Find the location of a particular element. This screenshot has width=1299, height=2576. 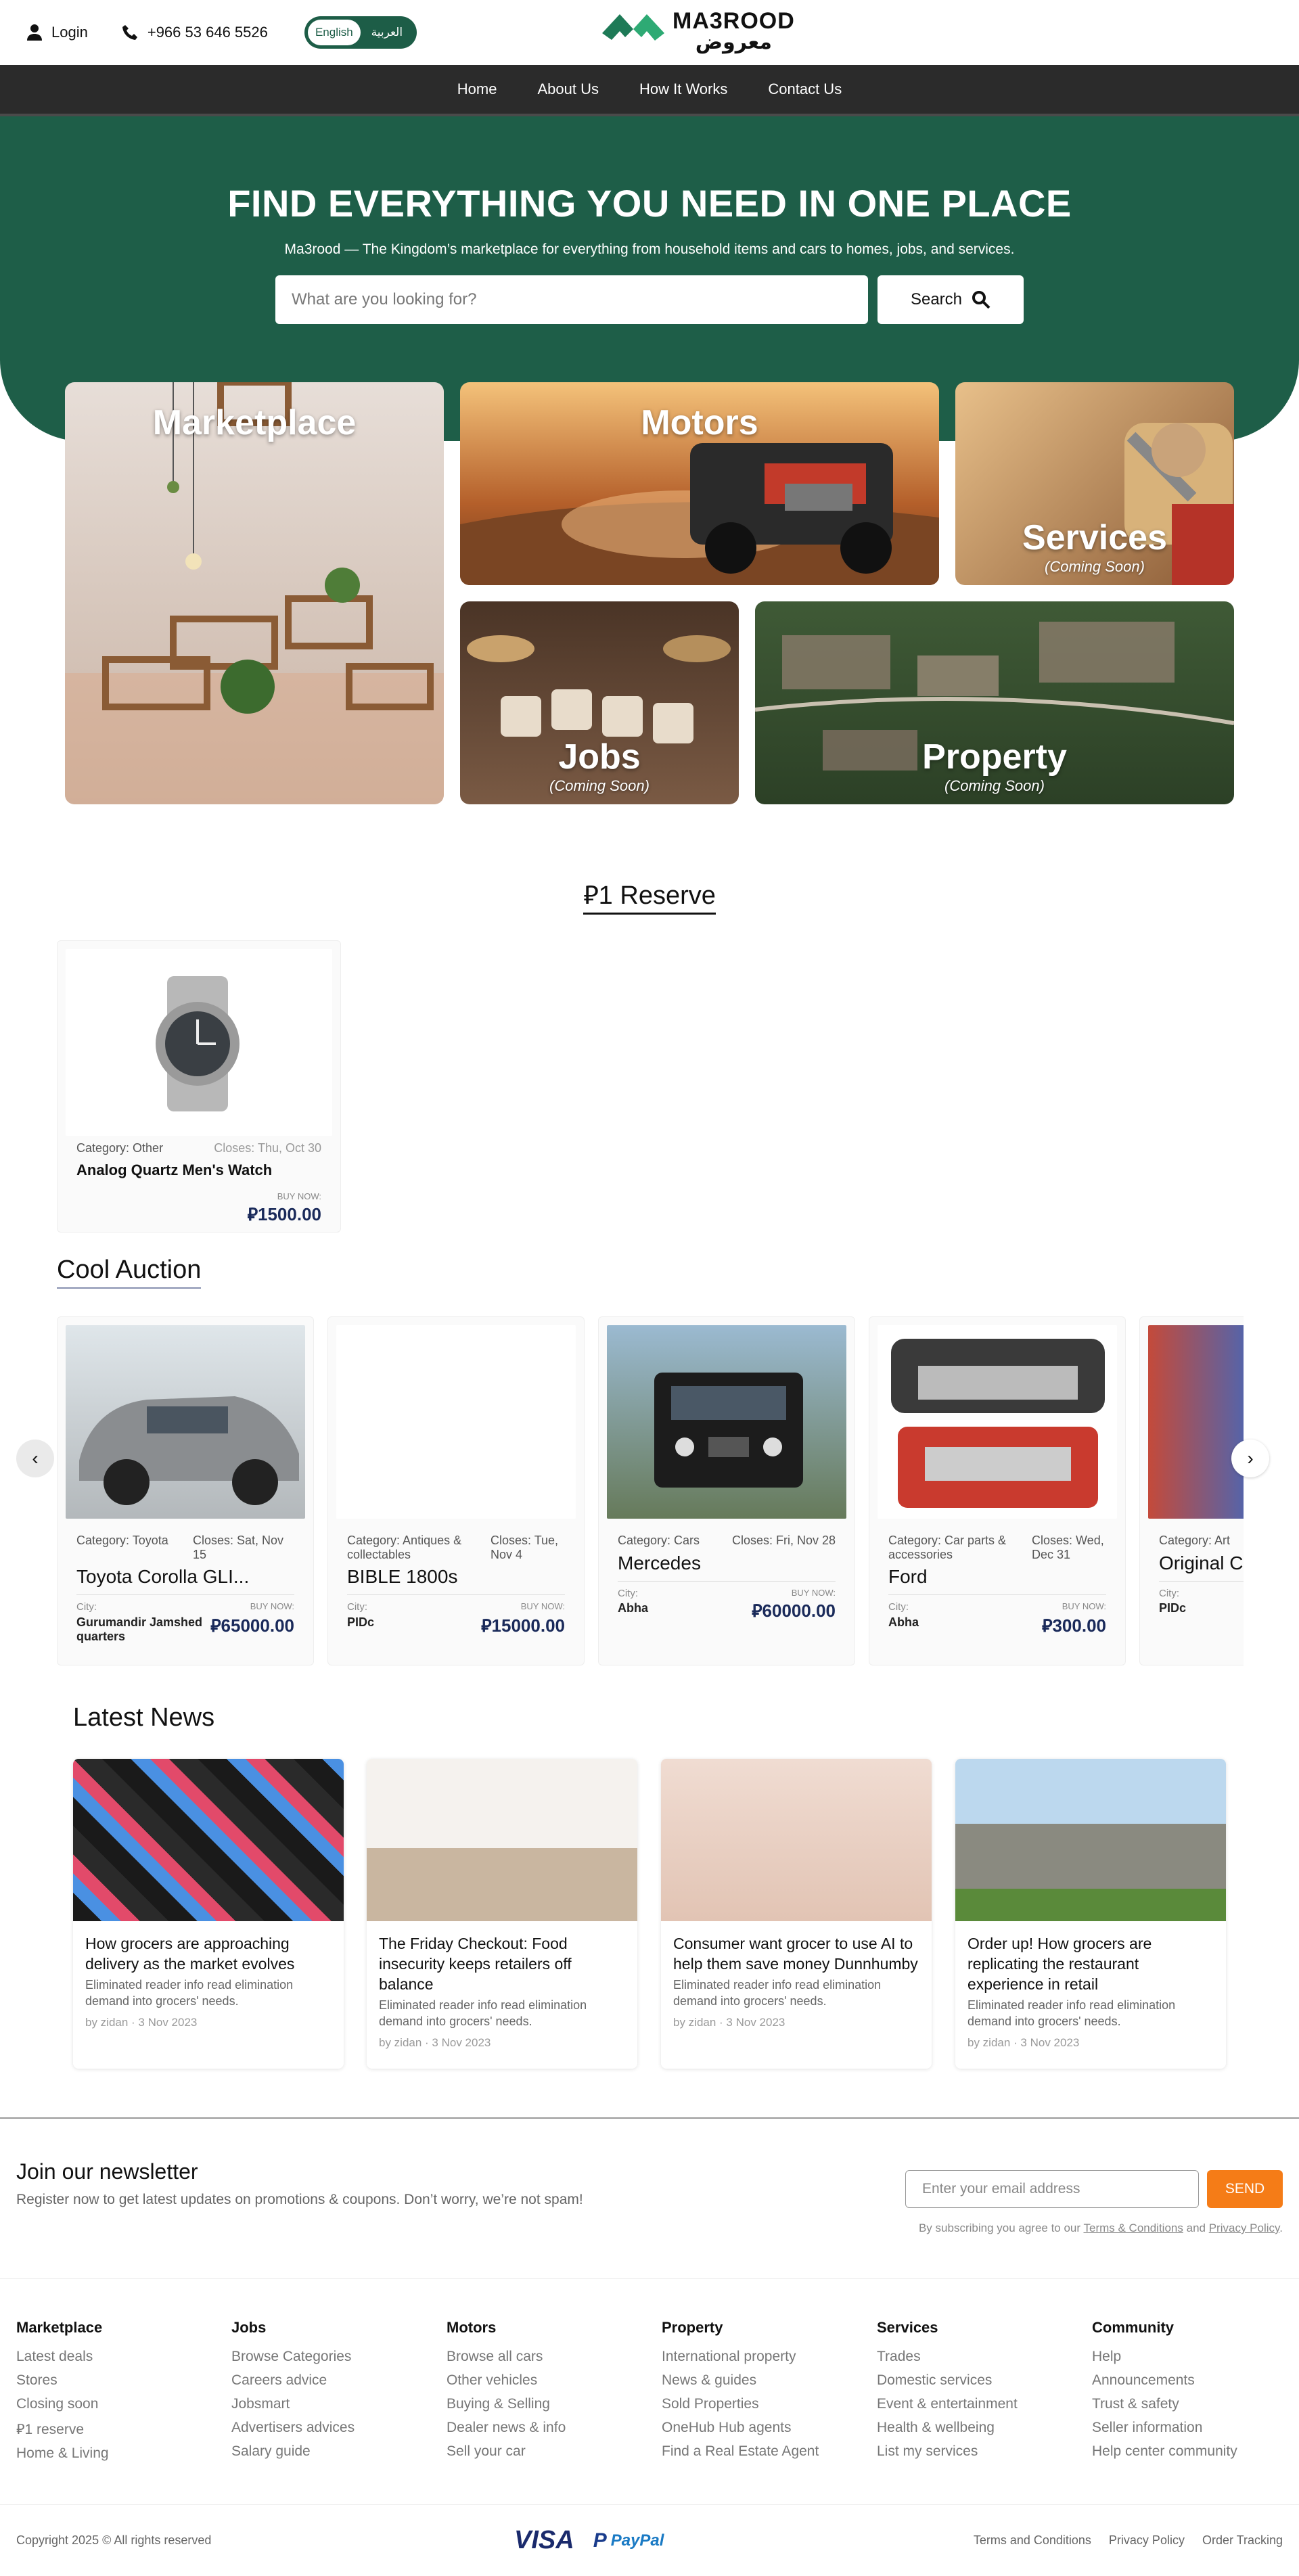

language-toggle: English العربية is located at coordinates (360, 32).